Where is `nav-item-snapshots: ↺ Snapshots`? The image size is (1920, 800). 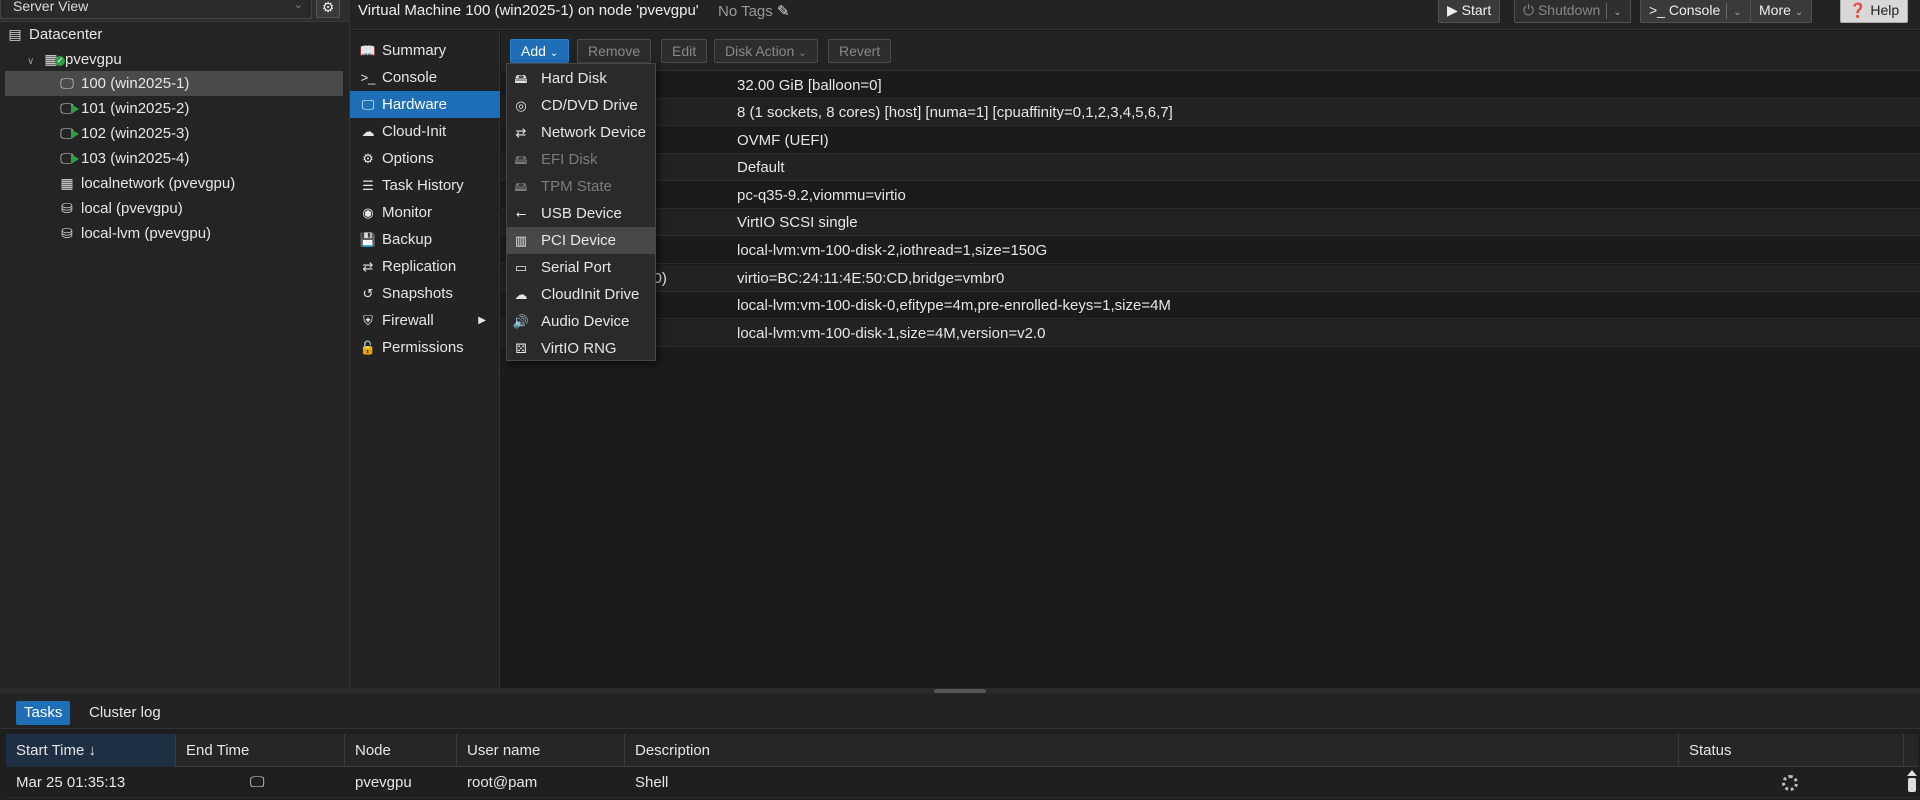
nav-item-snapshots: ↺ Snapshots is located at coordinates (425, 293).